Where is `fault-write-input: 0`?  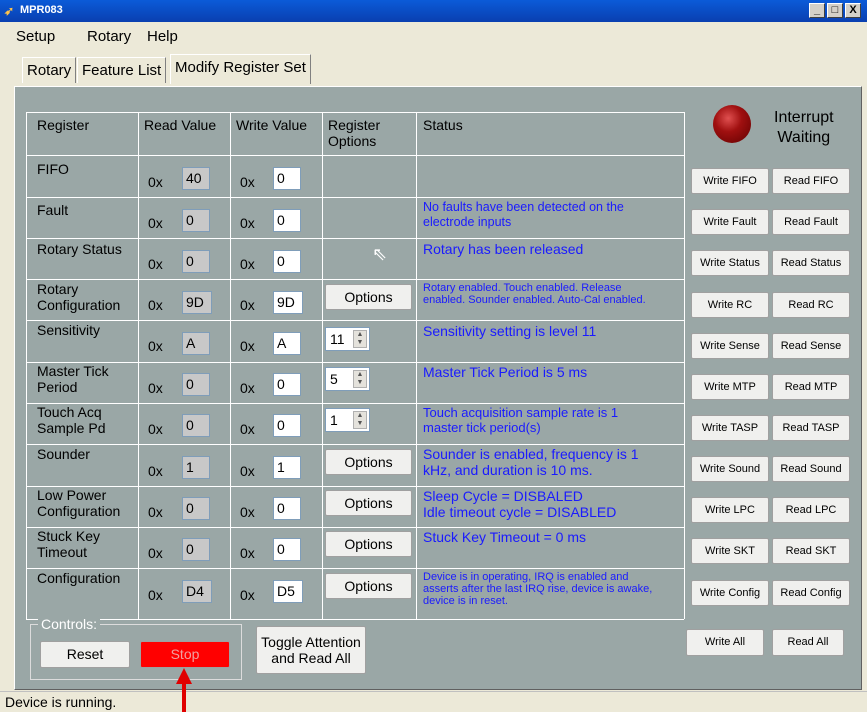
fault-write-input: 0 is located at coordinates (287, 220).